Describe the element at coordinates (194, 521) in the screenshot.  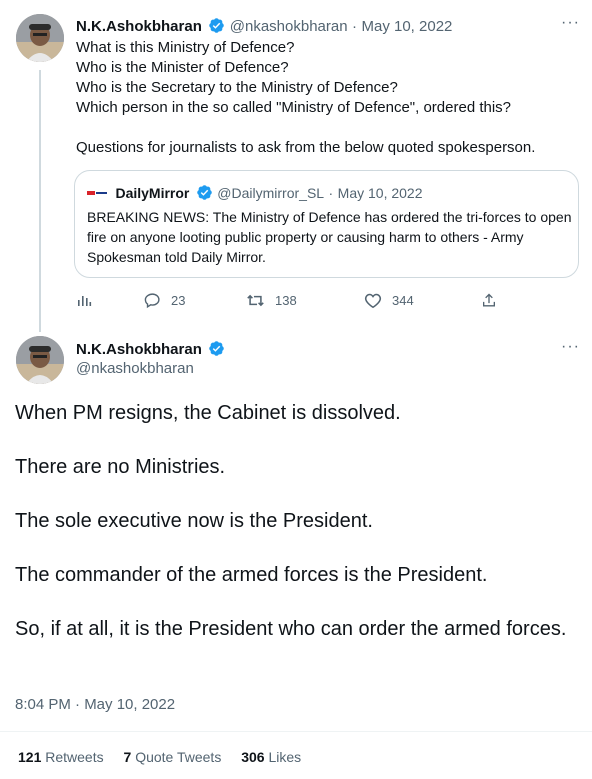
I see `tweet-paragraph: The sole executive now is the President.` at that location.